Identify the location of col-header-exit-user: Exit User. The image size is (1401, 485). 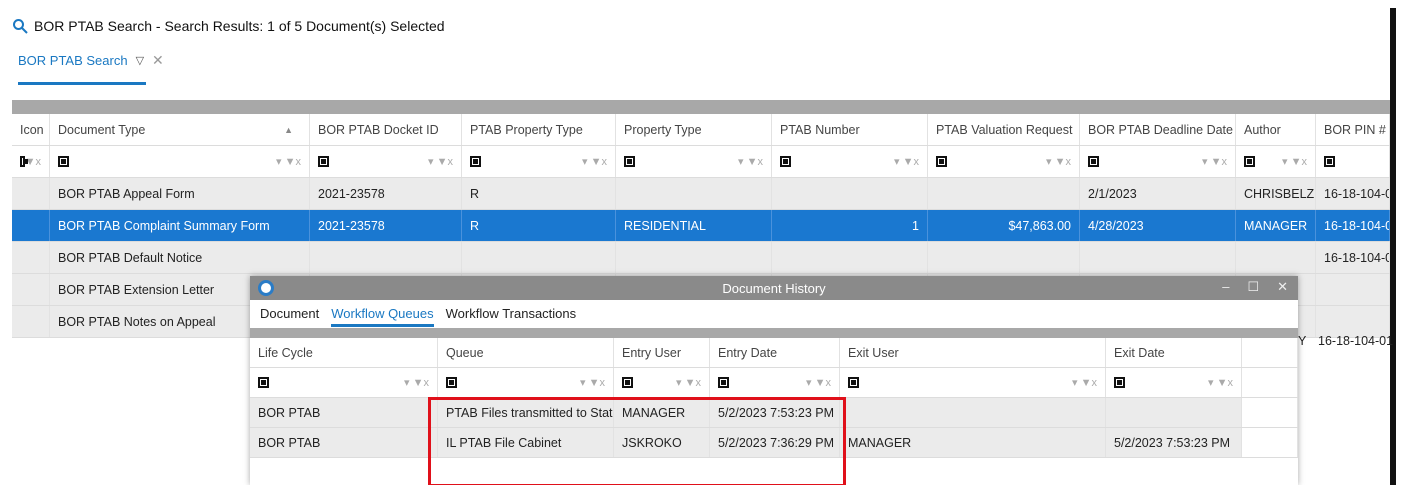
(973, 352).